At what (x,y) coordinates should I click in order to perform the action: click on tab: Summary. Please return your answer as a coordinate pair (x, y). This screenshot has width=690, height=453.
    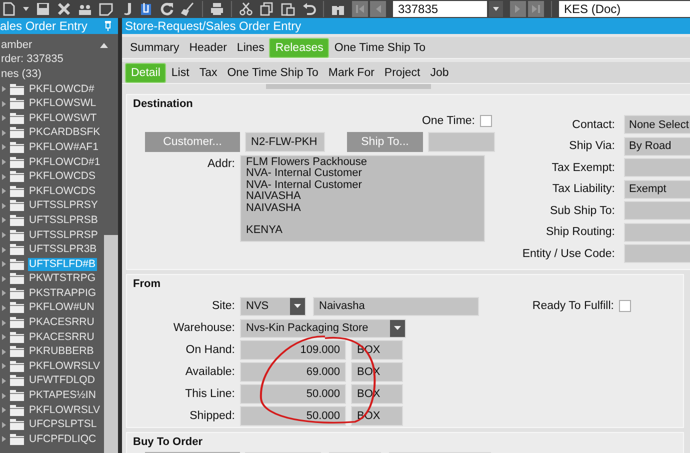
    Looking at the image, I should click on (154, 47).